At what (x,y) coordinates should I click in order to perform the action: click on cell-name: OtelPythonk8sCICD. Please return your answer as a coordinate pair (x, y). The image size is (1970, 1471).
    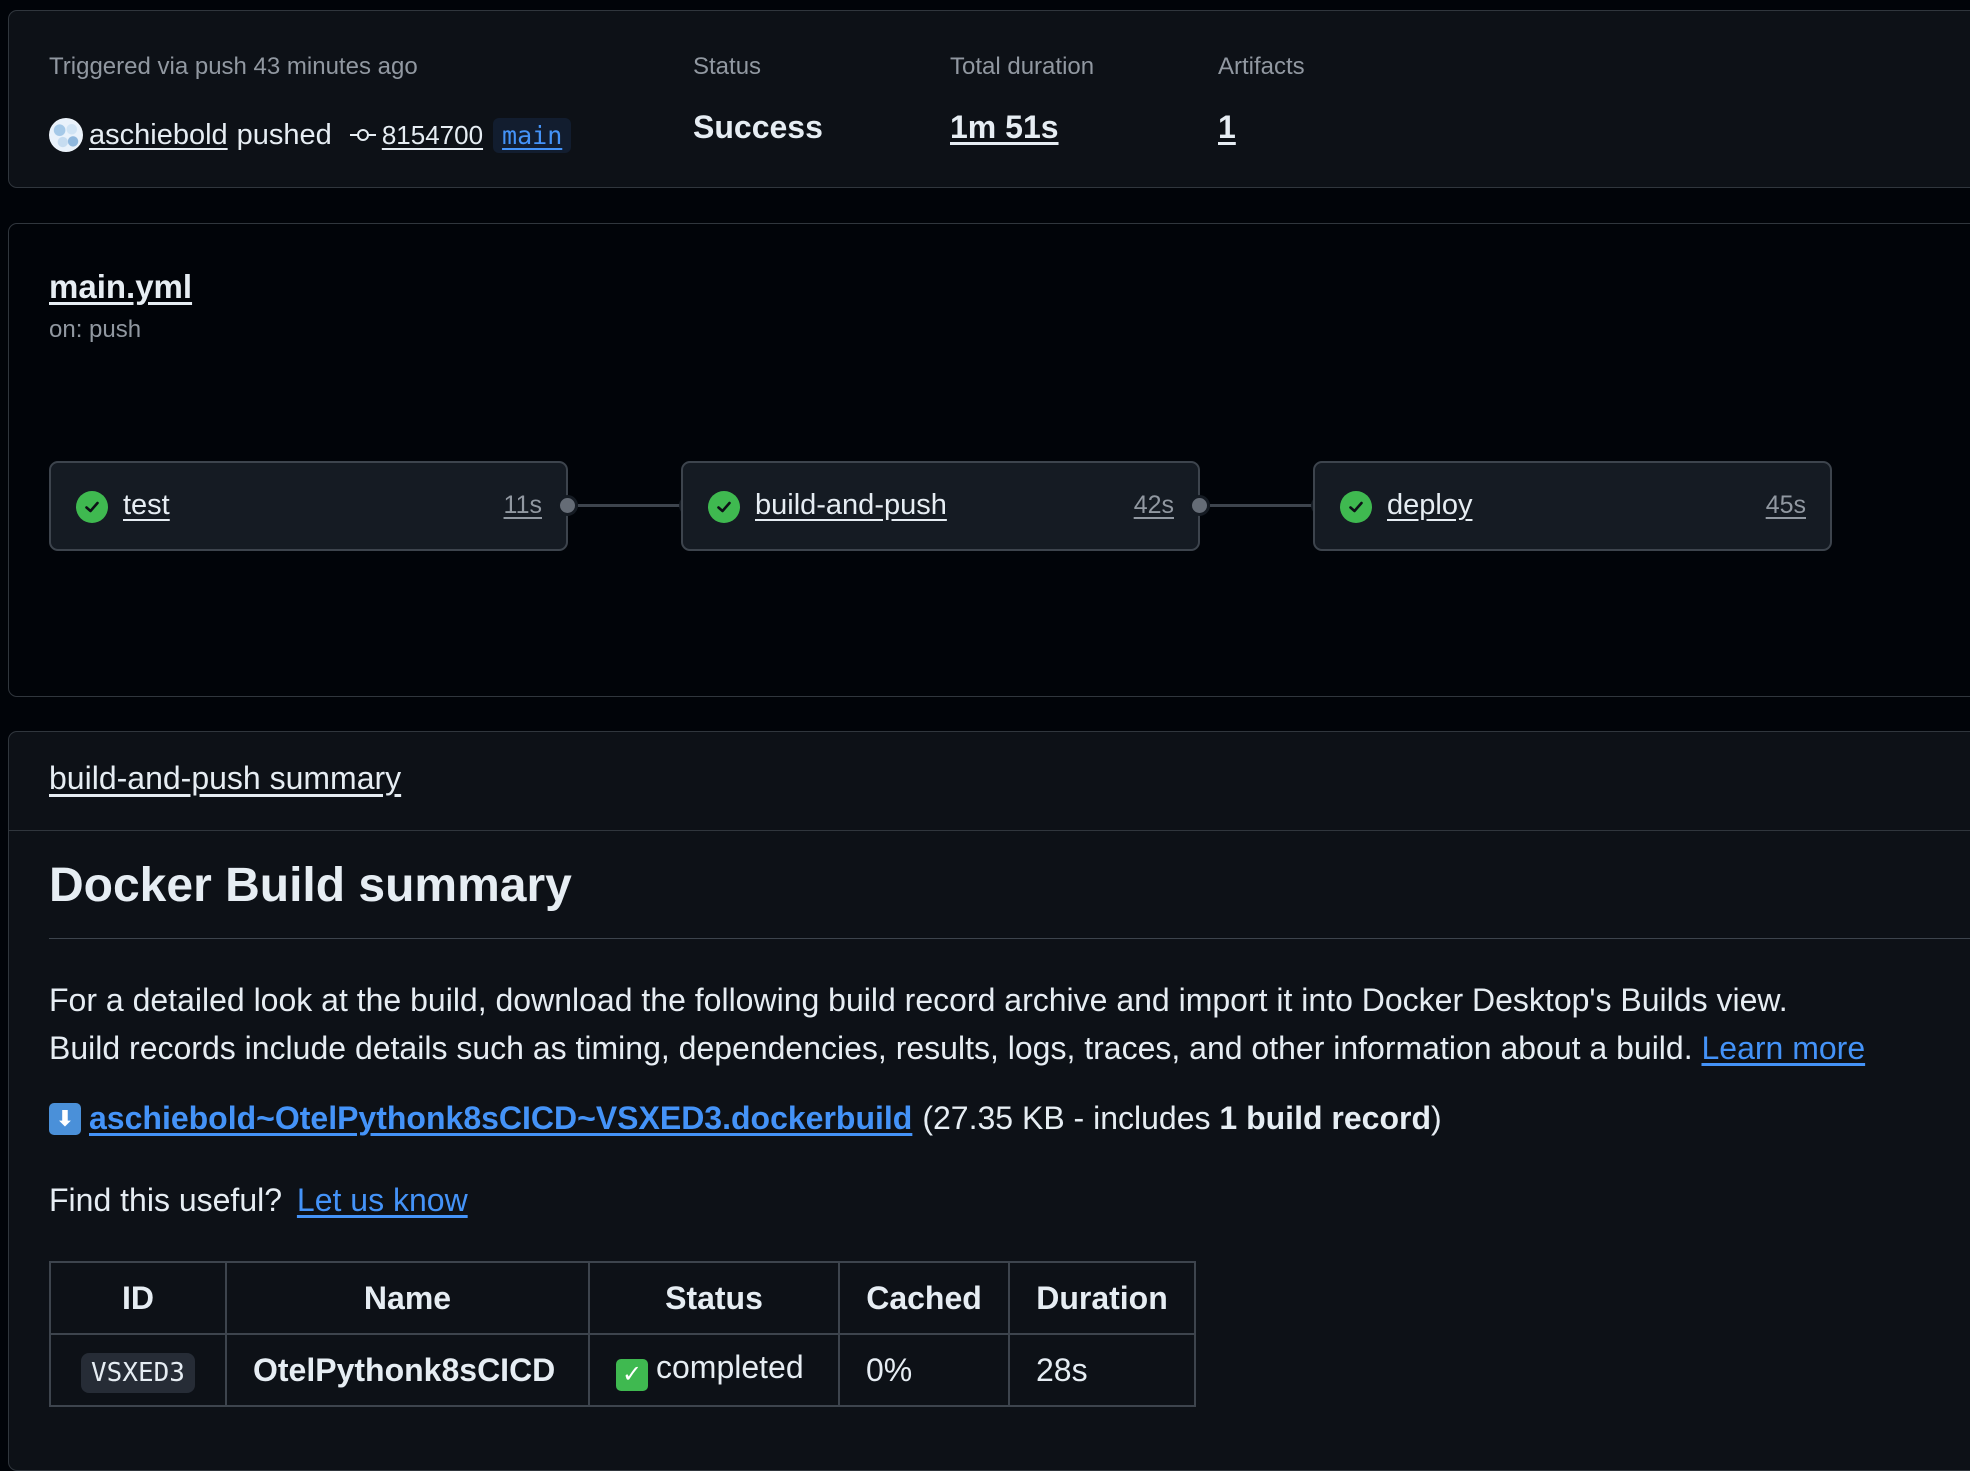
    Looking at the image, I should click on (407, 1370).